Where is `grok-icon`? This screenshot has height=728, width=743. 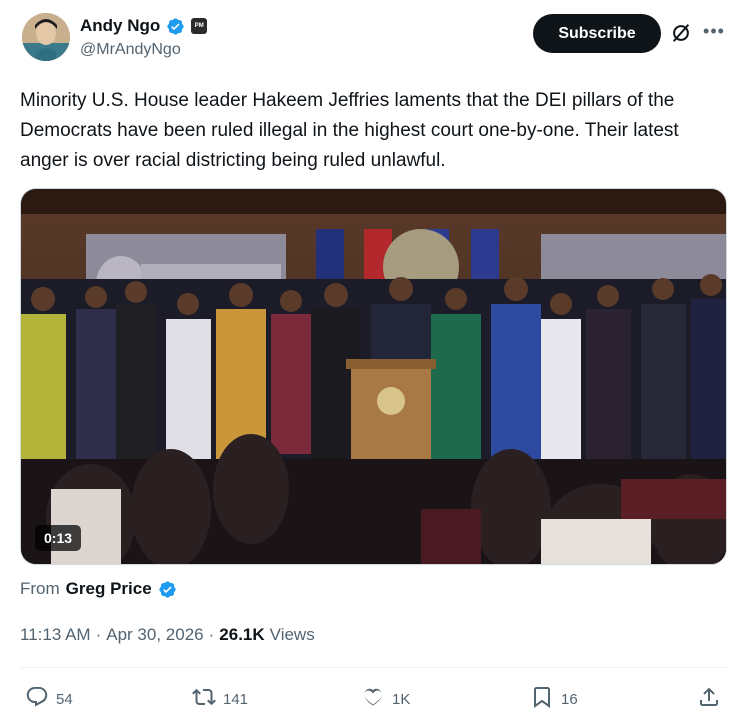
grok-icon is located at coordinates (681, 33).